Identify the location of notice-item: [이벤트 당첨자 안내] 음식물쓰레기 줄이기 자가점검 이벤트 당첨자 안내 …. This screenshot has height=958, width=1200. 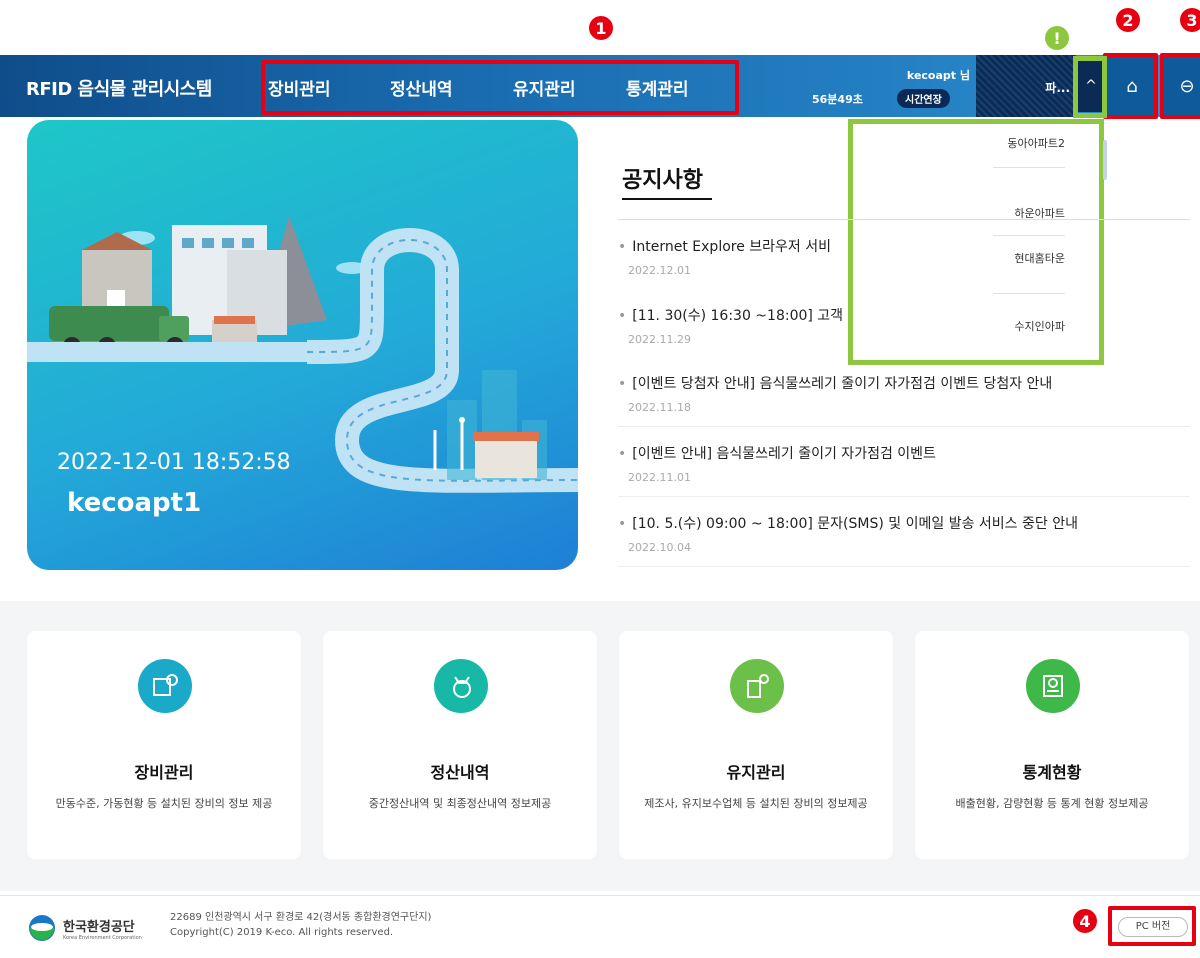
(904, 400).